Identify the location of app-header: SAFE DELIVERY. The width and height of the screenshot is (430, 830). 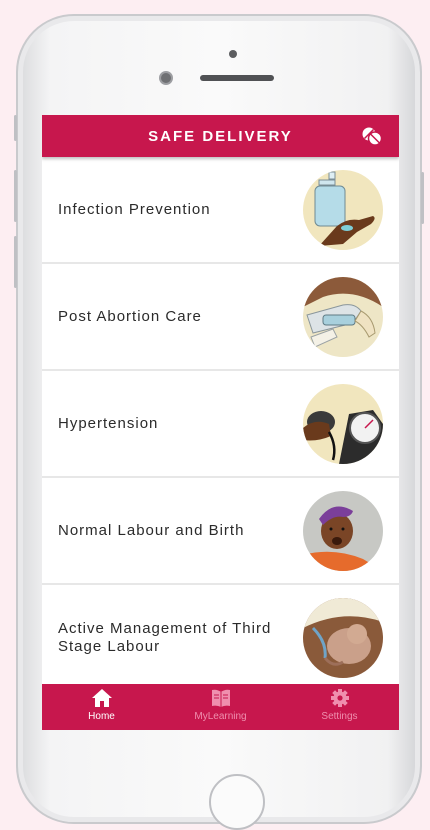
(220, 136).